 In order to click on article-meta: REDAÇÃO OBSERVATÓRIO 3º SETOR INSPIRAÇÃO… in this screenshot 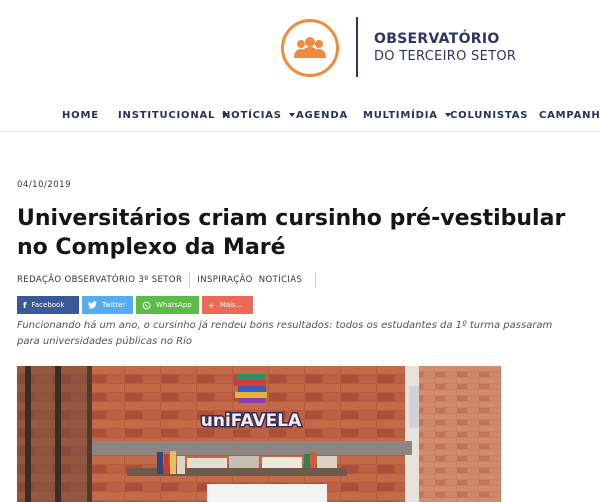, I will do `click(170, 280)`.